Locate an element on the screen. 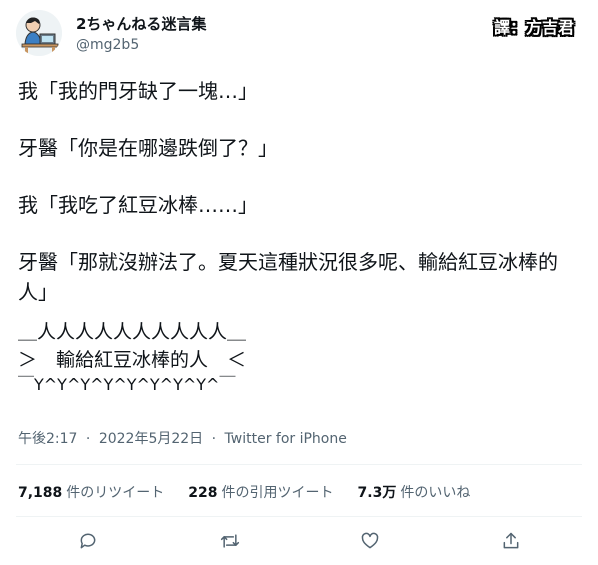 This screenshot has width=598, height=565. reply-button is located at coordinates (88, 541).